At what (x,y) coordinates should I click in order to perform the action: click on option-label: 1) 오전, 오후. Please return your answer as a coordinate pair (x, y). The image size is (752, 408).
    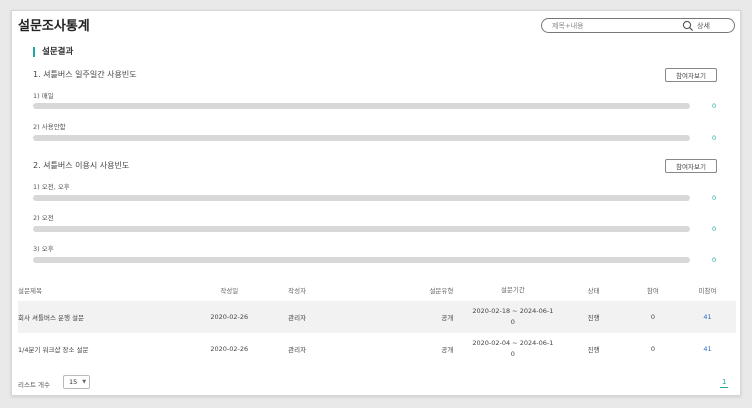
    Looking at the image, I should click on (51, 187).